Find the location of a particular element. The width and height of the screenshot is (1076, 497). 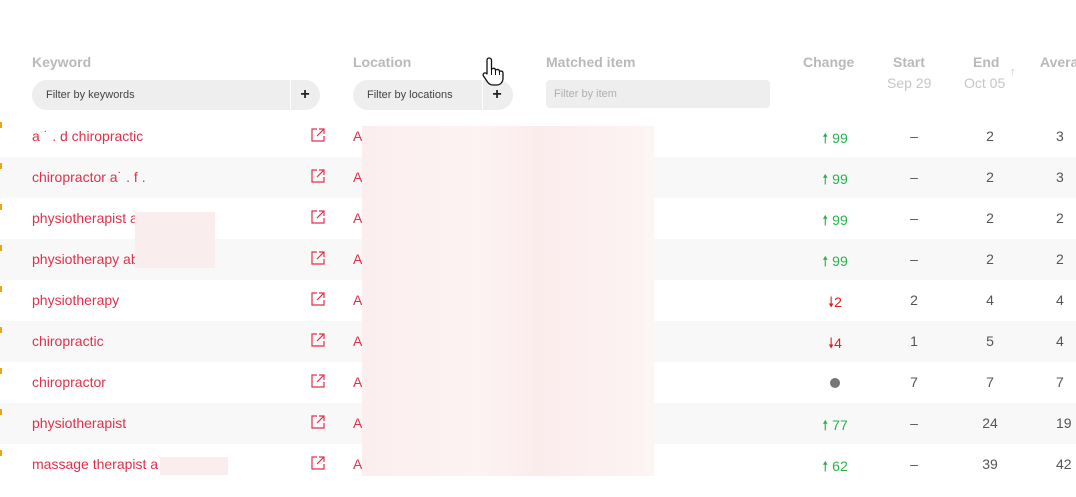

end-date-label: Oct 05 is located at coordinates (985, 83).